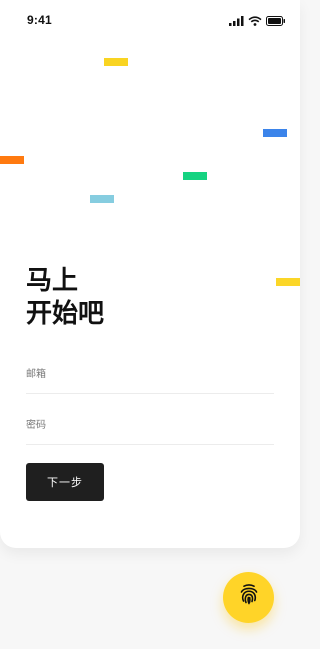 This screenshot has height=649, width=320. What do you see at coordinates (146, 437) in the screenshot?
I see `password-input` at bounding box center [146, 437].